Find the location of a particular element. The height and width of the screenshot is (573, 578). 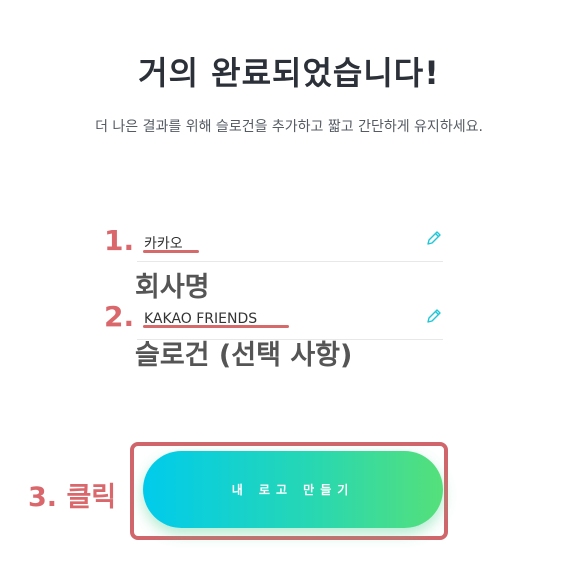

company-underline-mark is located at coordinates (171, 251).